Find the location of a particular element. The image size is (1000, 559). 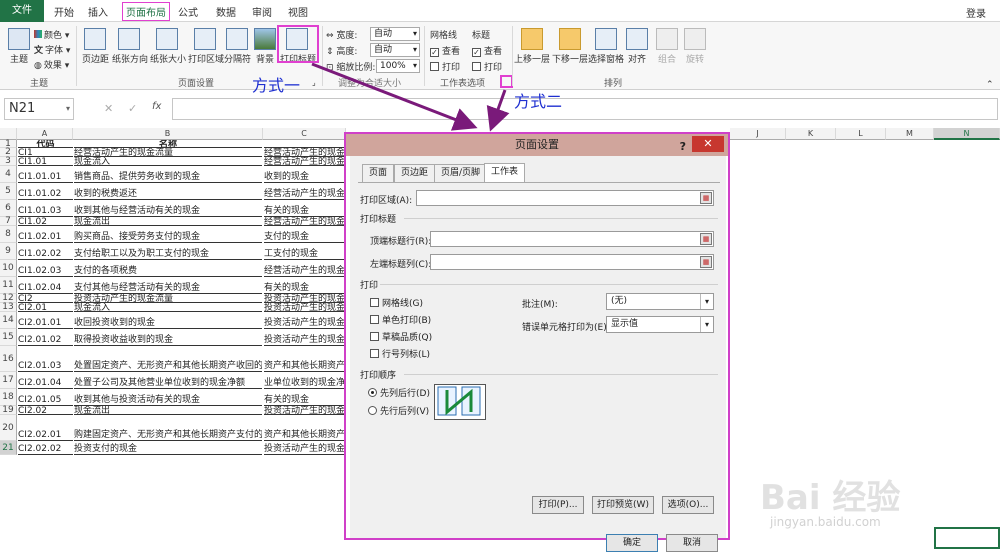

dialog-title: 页面设置 is located at coordinates (537, 144).